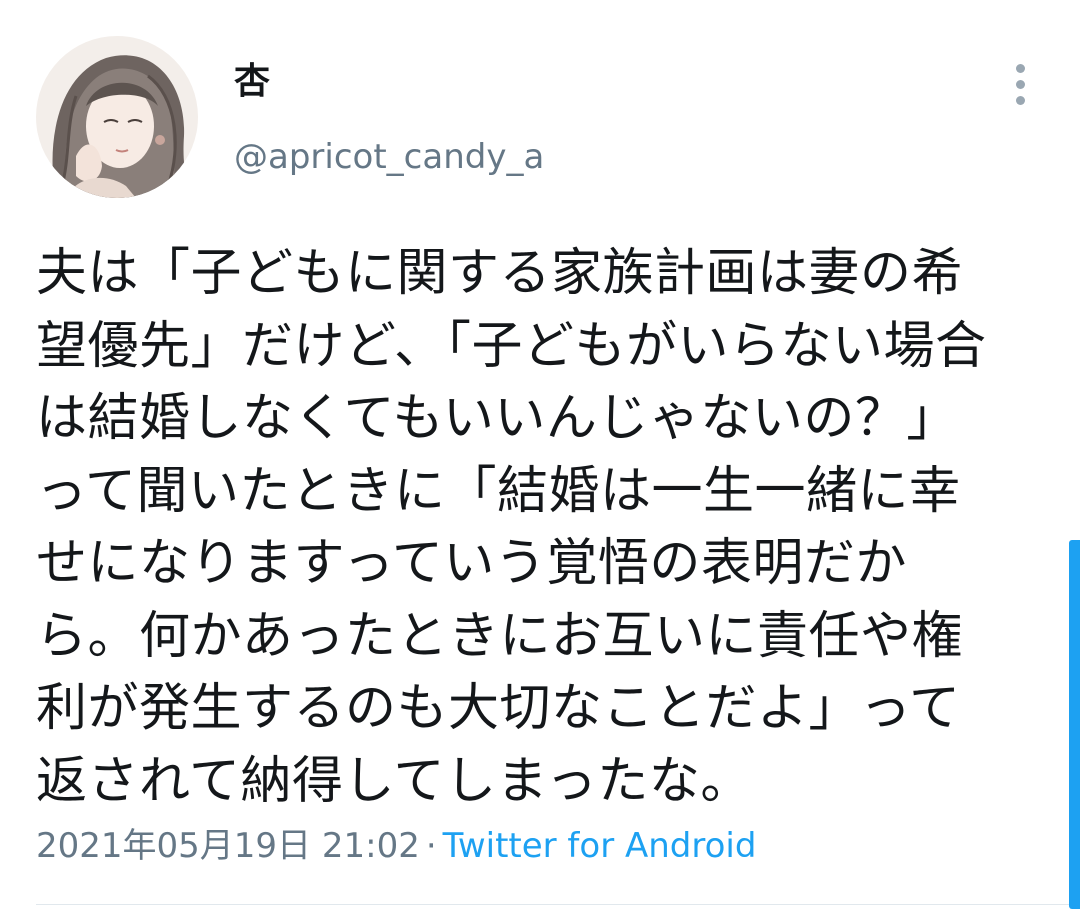 Image resolution: width=1080 pixels, height=909 pixels. Describe the element at coordinates (500, 273) in the screenshot. I see `tweet-text-line: 夫は「子どもに関する家族計画は妻の希` at that location.